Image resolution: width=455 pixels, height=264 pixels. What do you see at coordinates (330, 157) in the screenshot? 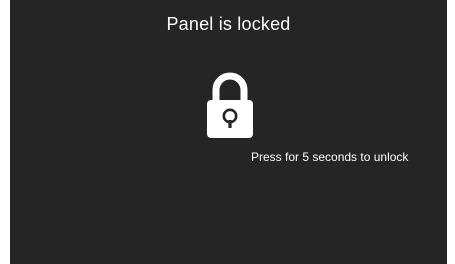
I see `unlock-hint: Press for 5 seconds to unlock` at bounding box center [330, 157].